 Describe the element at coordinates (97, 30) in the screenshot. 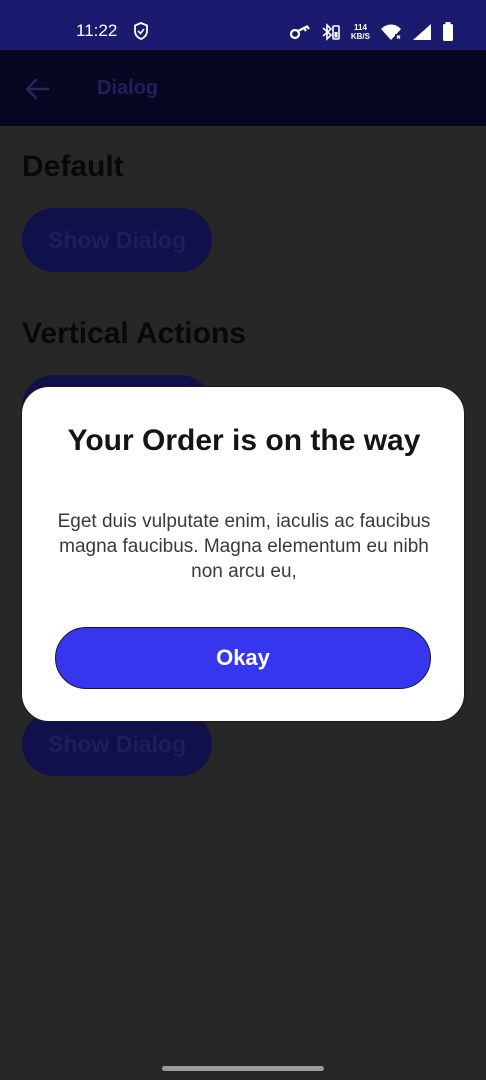

I see `status-time: 11:22` at that location.